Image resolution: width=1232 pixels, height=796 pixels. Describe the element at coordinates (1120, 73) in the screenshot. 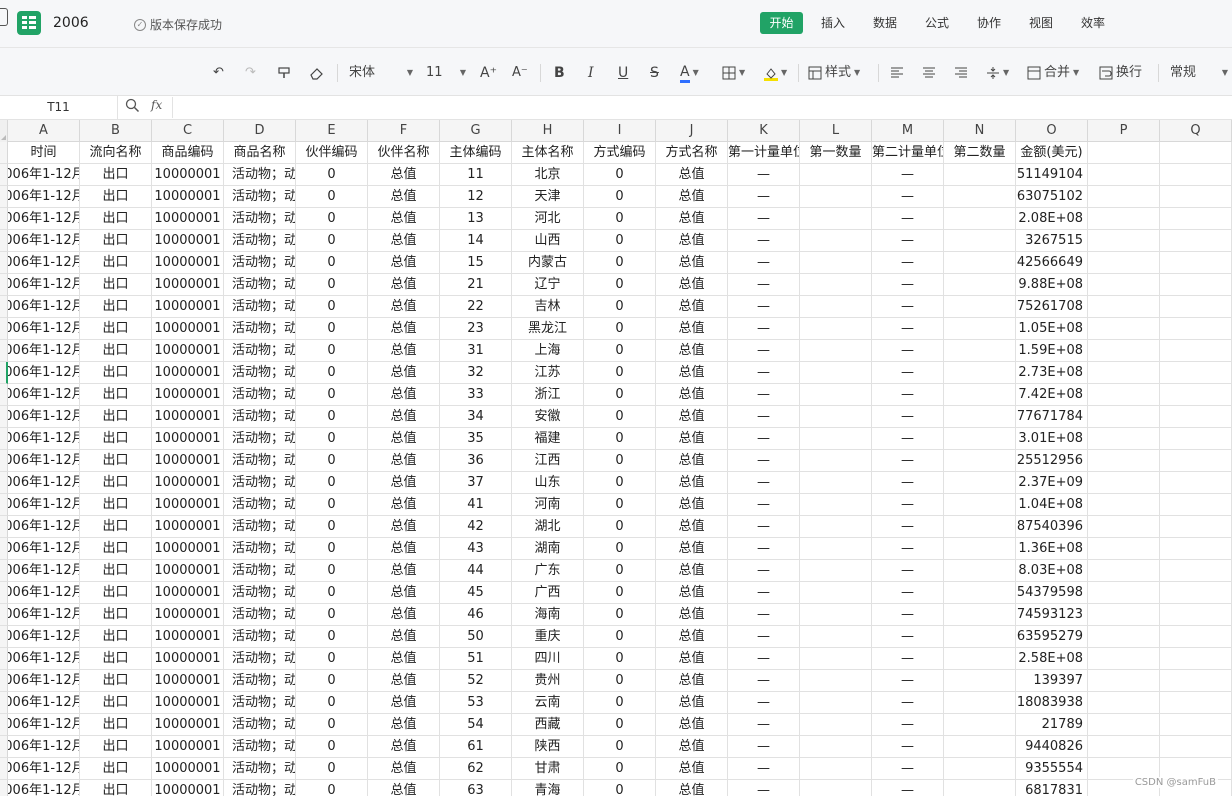

I see `wrap-text-button: 换行` at that location.